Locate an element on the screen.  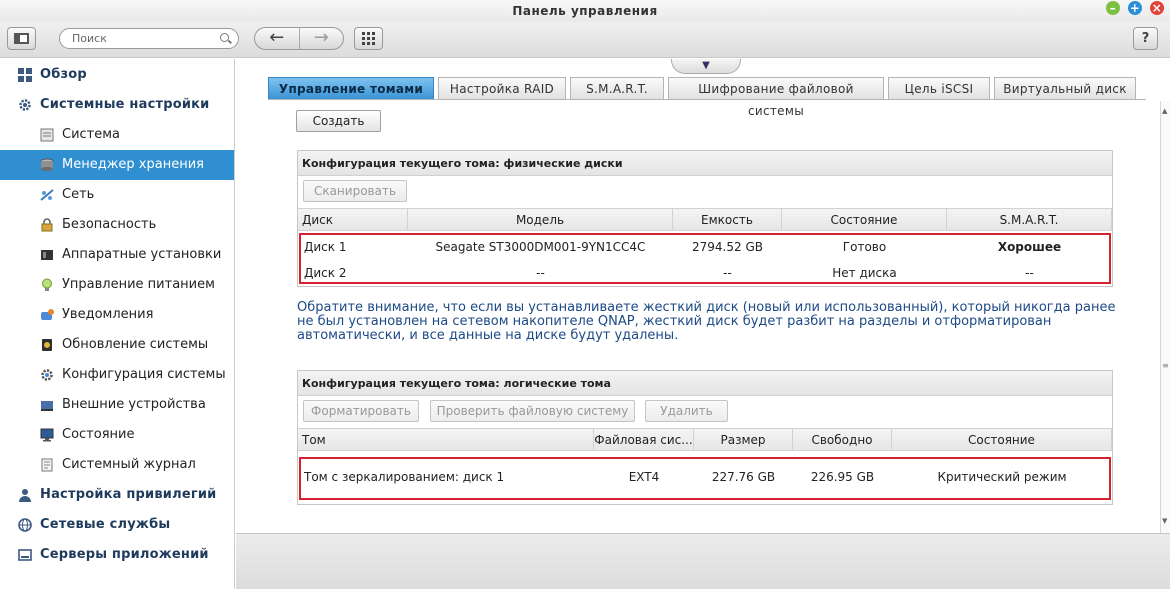
back-button: ← is located at coordinates (277, 38).